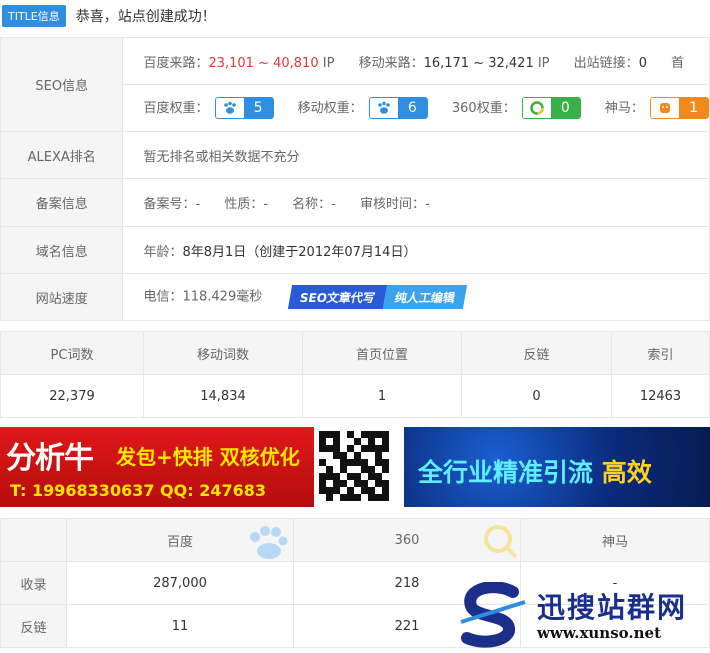 Image resolution: width=710 pixels, height=653 pixels. I want to click on banner-part-a: SEO文章代写, so click(338, 297).